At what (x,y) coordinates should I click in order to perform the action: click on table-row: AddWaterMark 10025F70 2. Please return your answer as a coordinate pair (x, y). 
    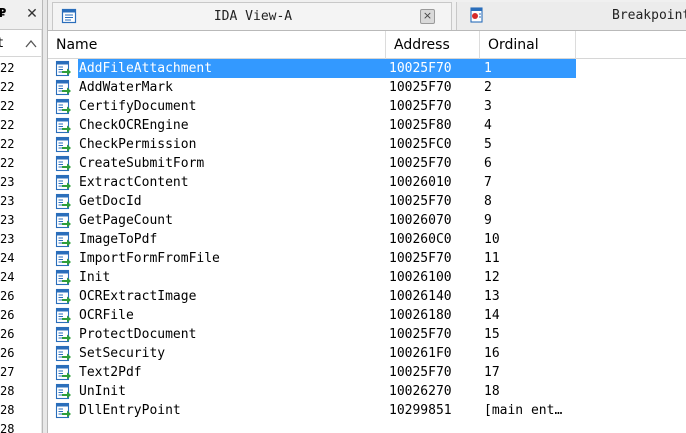
    Looking at the image, I should click on (367, 87).